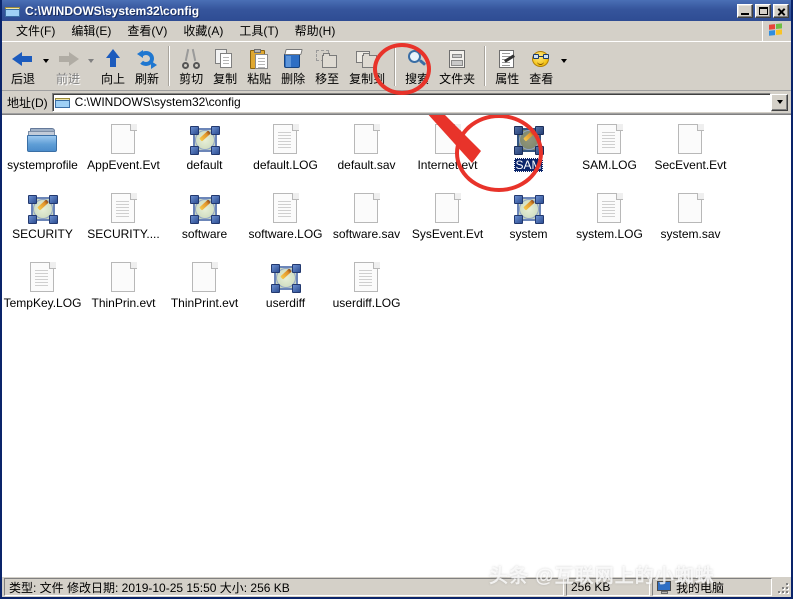  I want to click on up-label: 向上, so click(113, 79).